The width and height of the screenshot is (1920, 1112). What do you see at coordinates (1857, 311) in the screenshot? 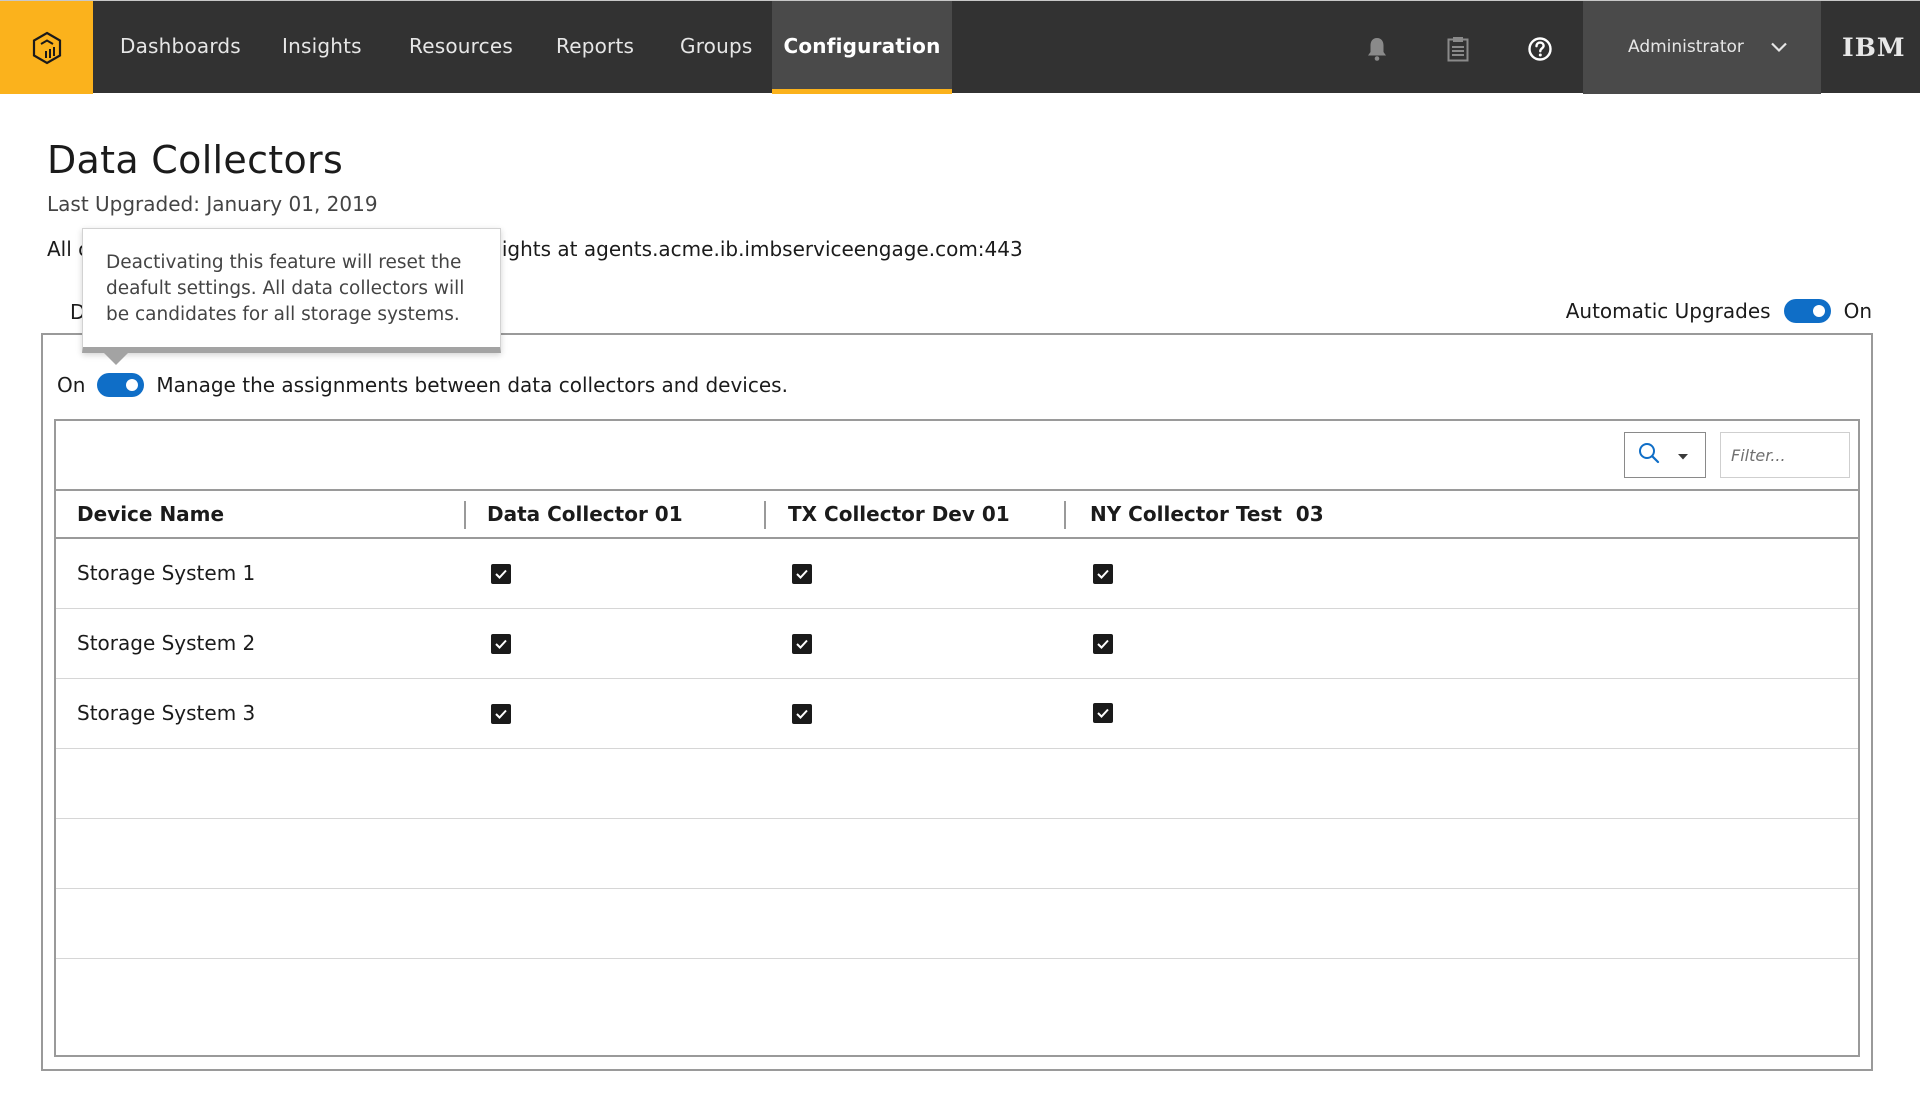
I see `automatic-upgrades-state: On` at bounding box center [1857, 311].